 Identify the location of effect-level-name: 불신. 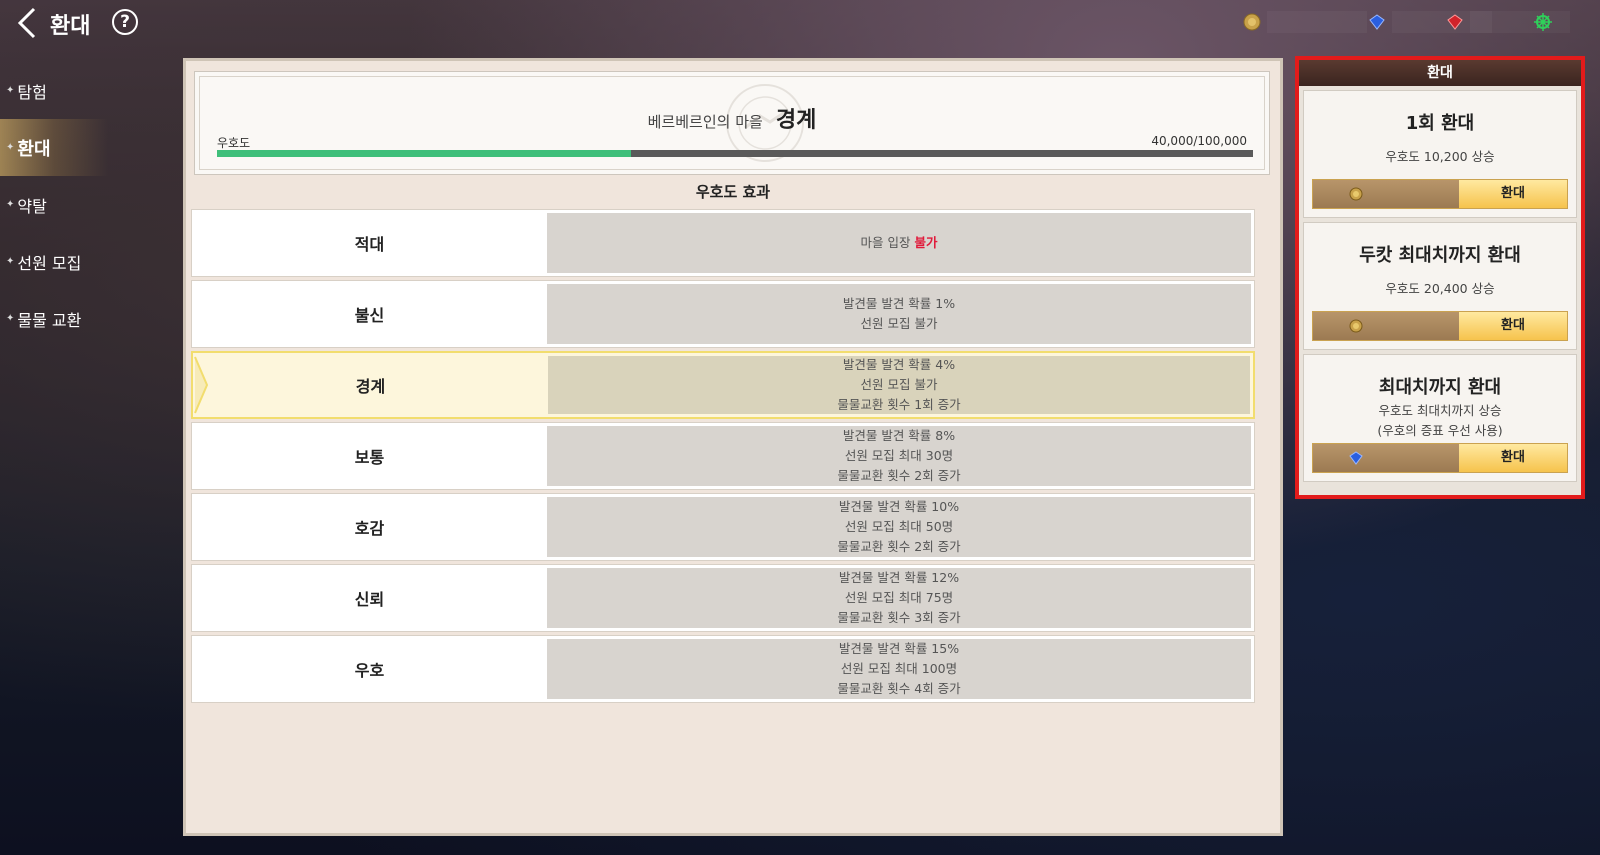
(369, 315).